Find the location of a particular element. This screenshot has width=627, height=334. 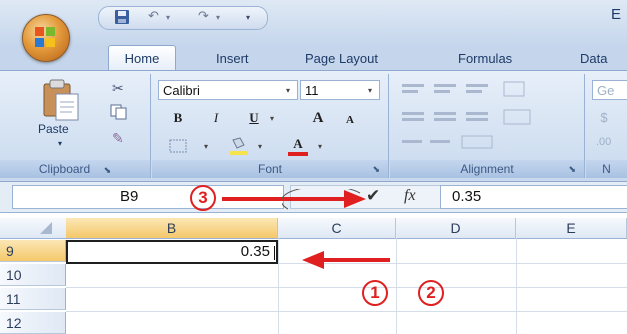

paste-button-label: Paste is located at coordinates (63, 129).